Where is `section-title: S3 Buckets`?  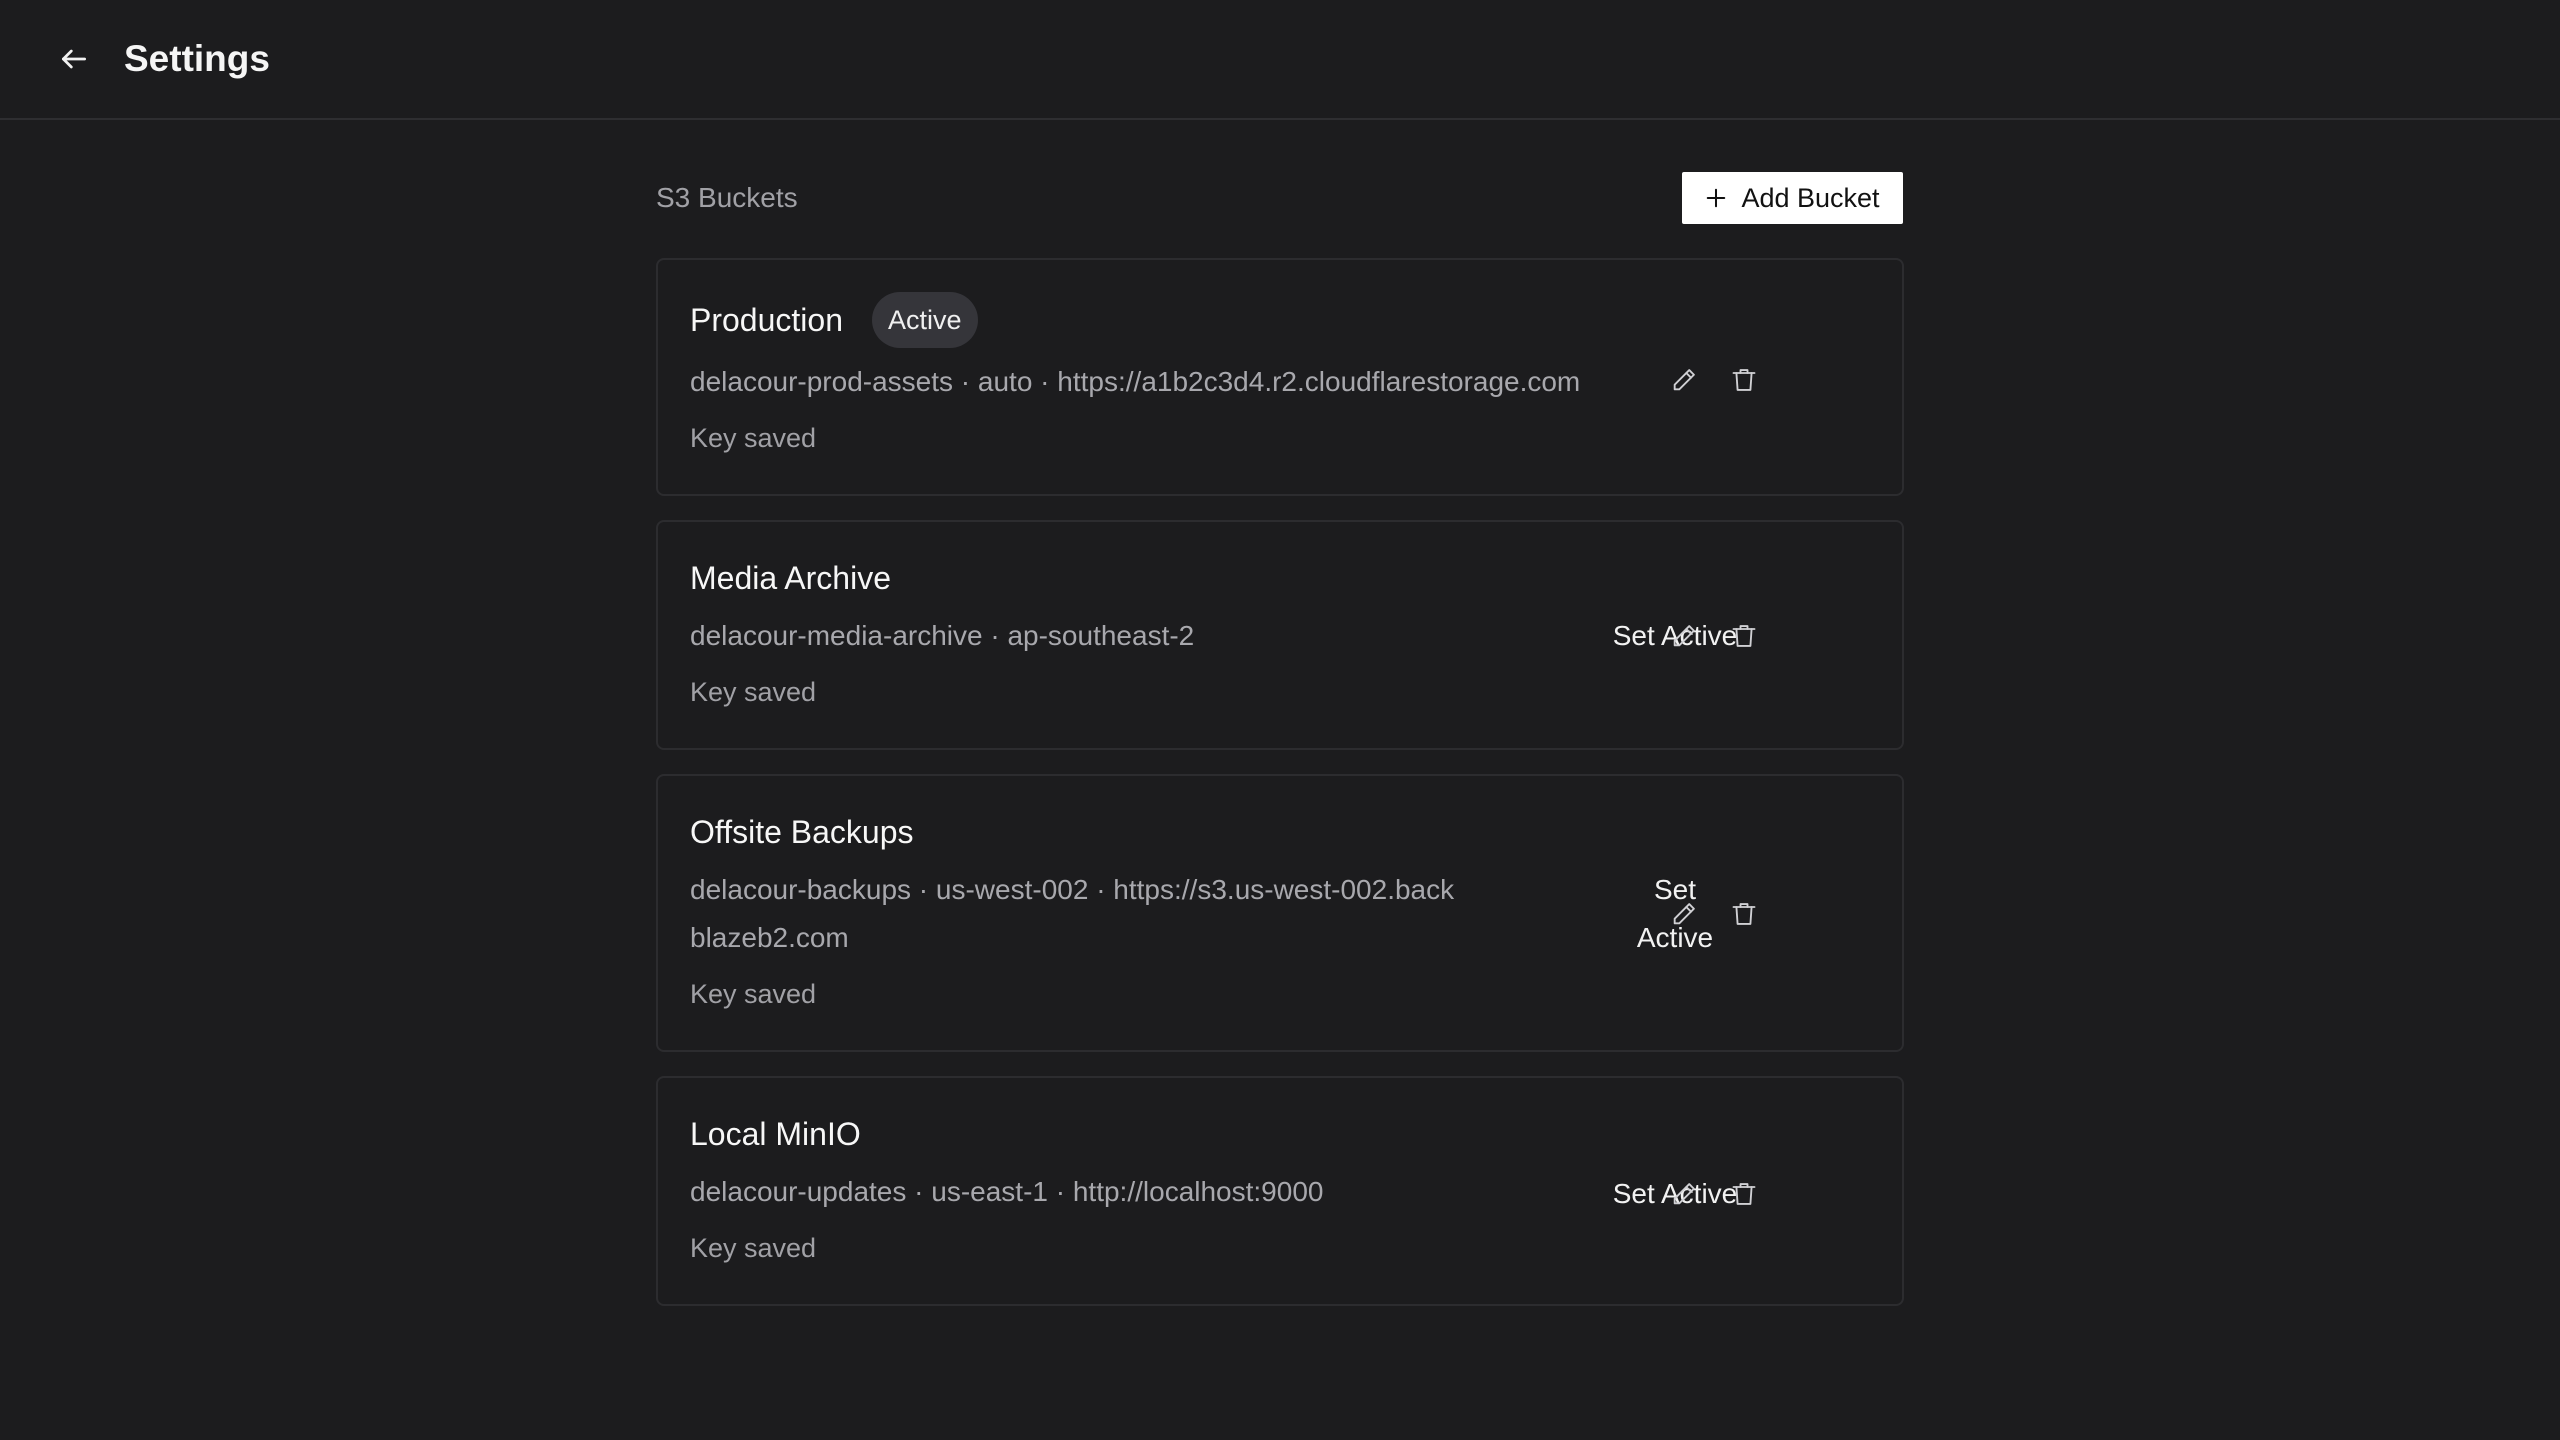
section-title: S3 Buckets is located at coordinates (727, 197).